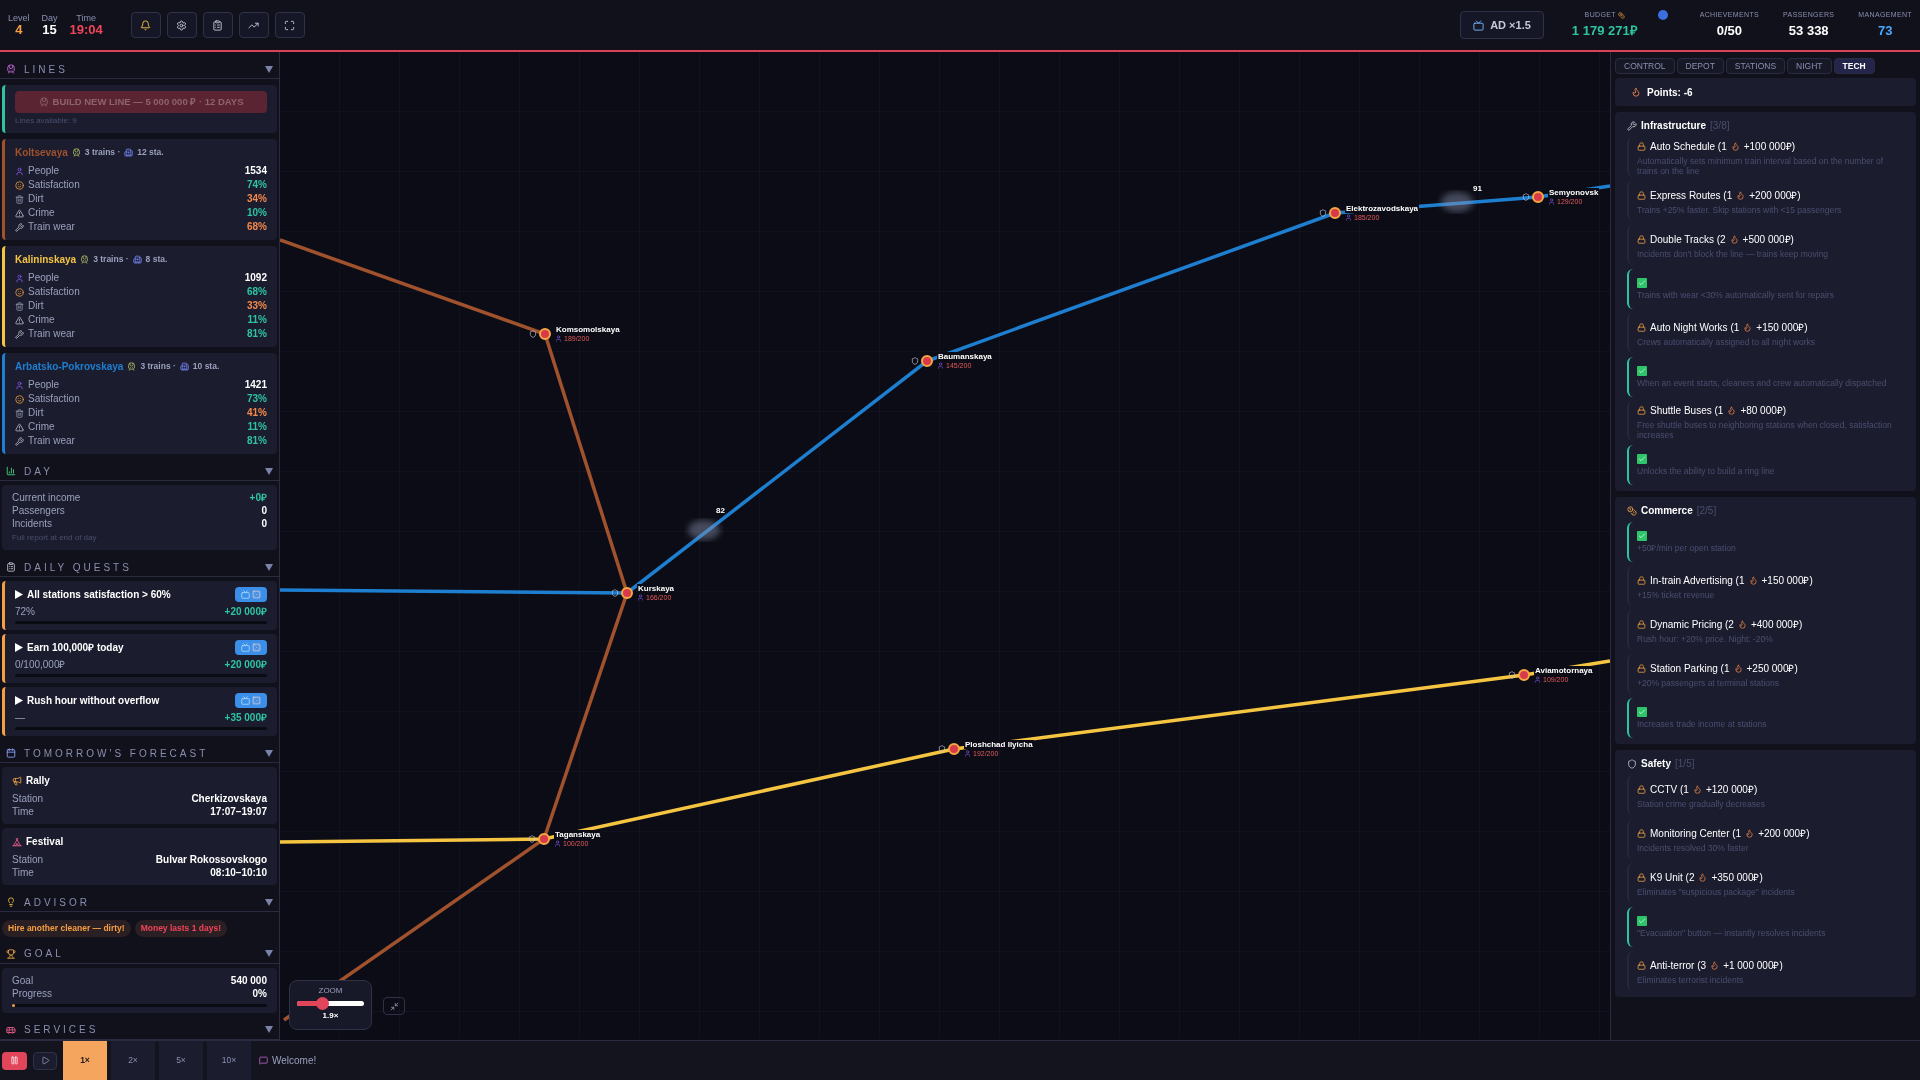 This screenshot has width=1920, height=1080. I want to click on station-name: Baumanskaya, so click(965, 356).